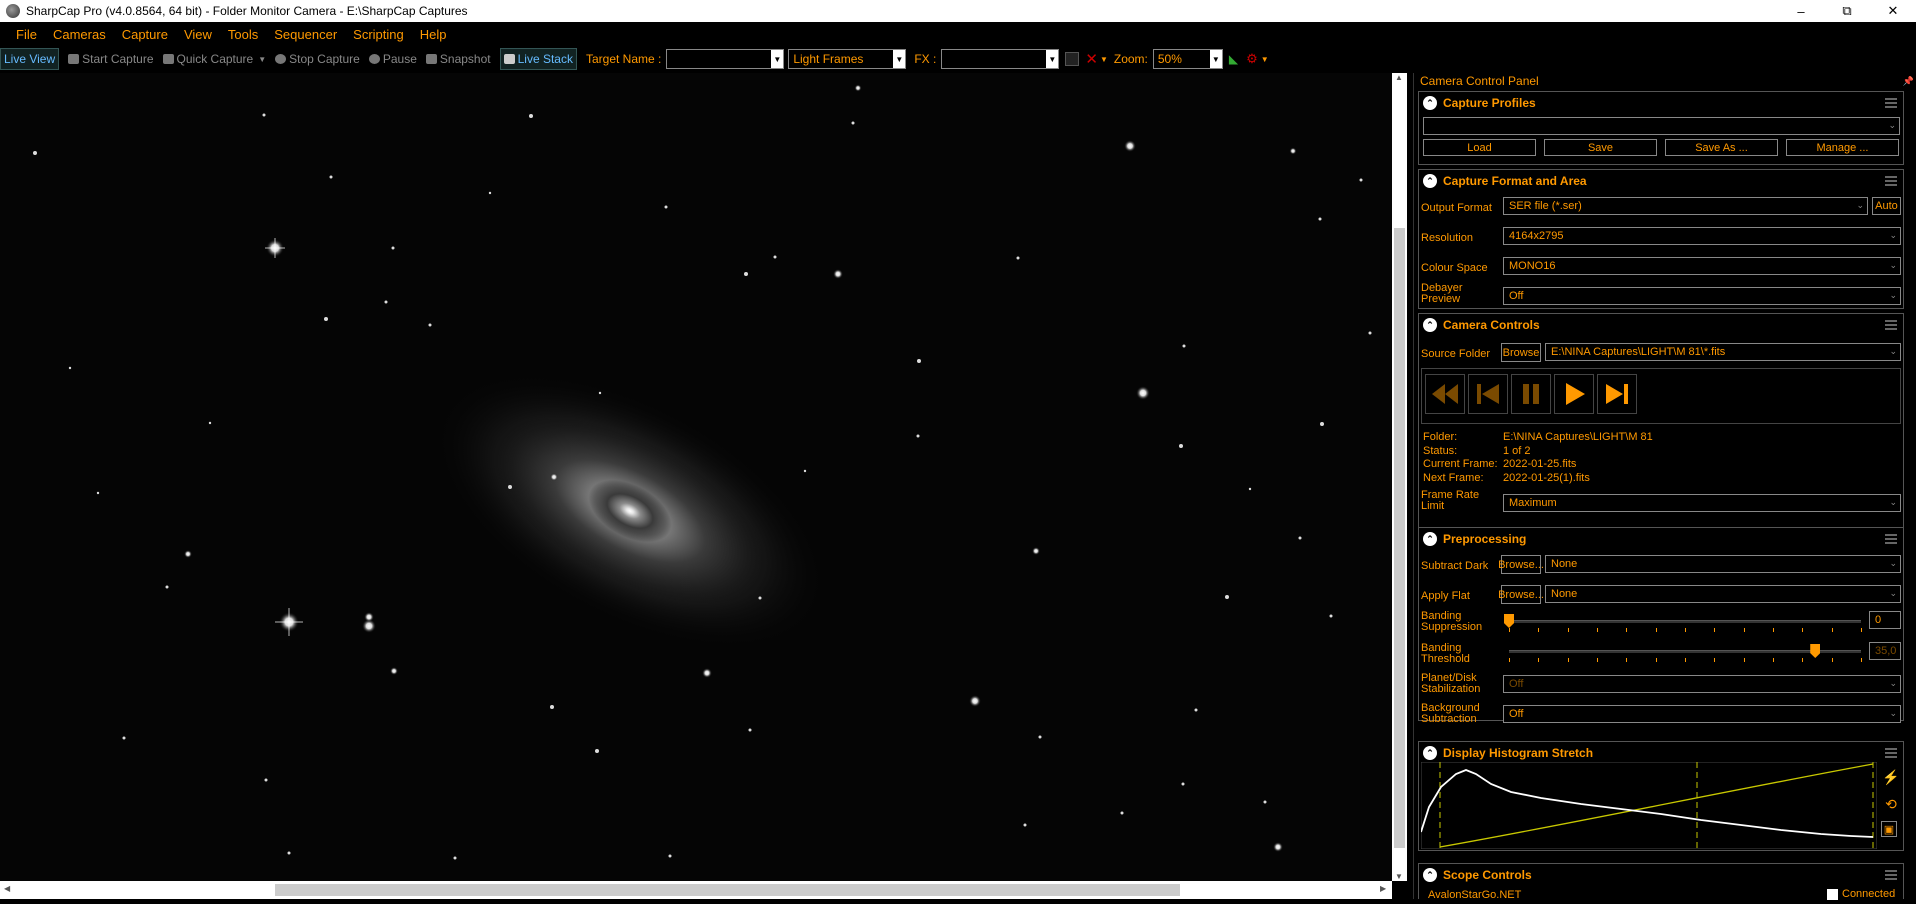 The image size is (1916, 904). Describe the element at coordinates (1723, 564) in the screenshot. I see `subtract-dark-select: None ⌄` at that location.